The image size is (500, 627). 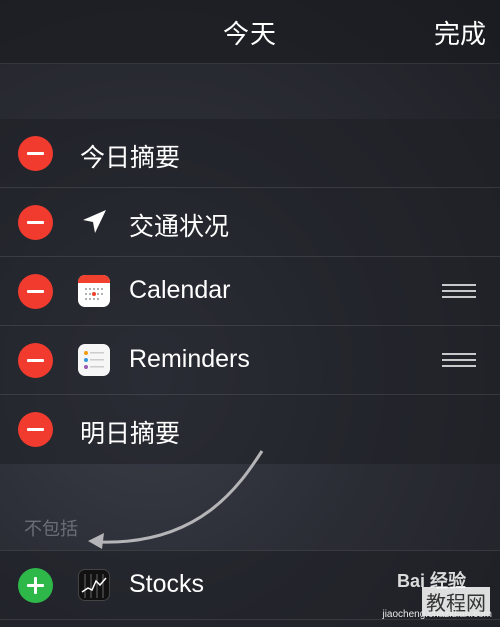 I want to click on add-button, so click(x=35, y=585).